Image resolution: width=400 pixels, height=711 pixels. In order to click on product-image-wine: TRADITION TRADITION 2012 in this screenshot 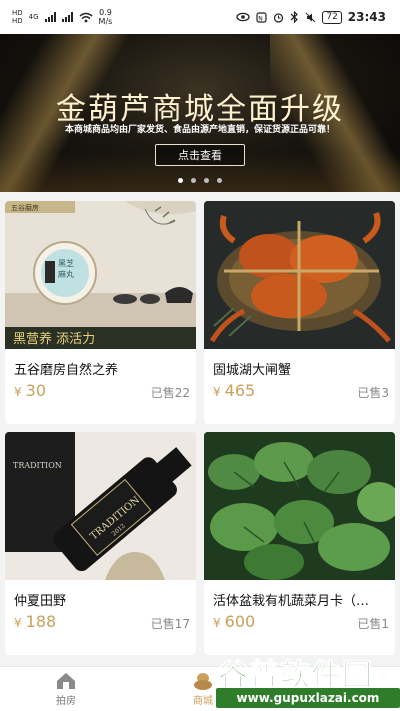, I will do `click(100, 506)`.